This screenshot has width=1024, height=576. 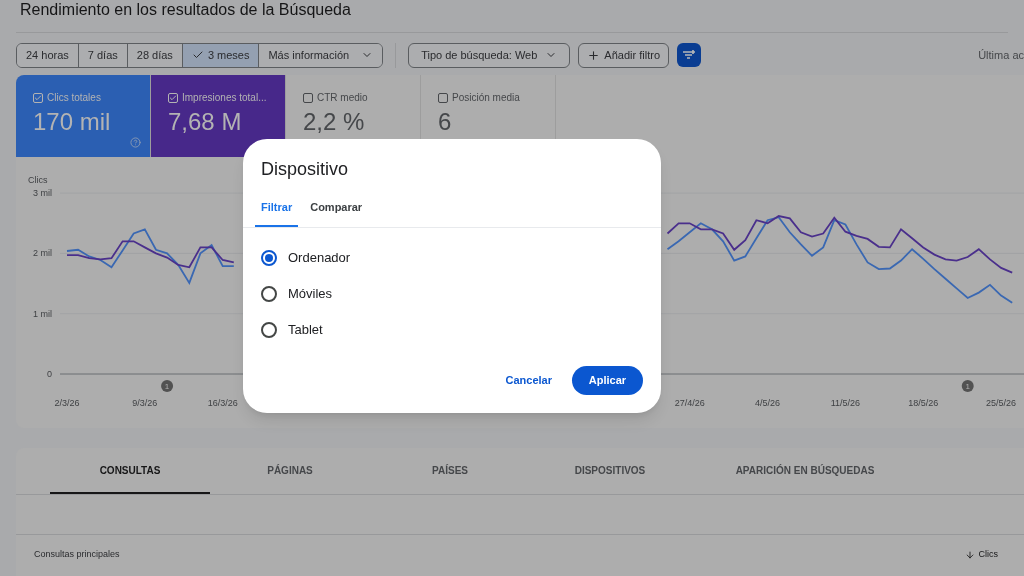 What do you see at coordinates (77, 555) in the screenshot?
I see `column-header: Consultas principales` at bounding box center [77, 555].